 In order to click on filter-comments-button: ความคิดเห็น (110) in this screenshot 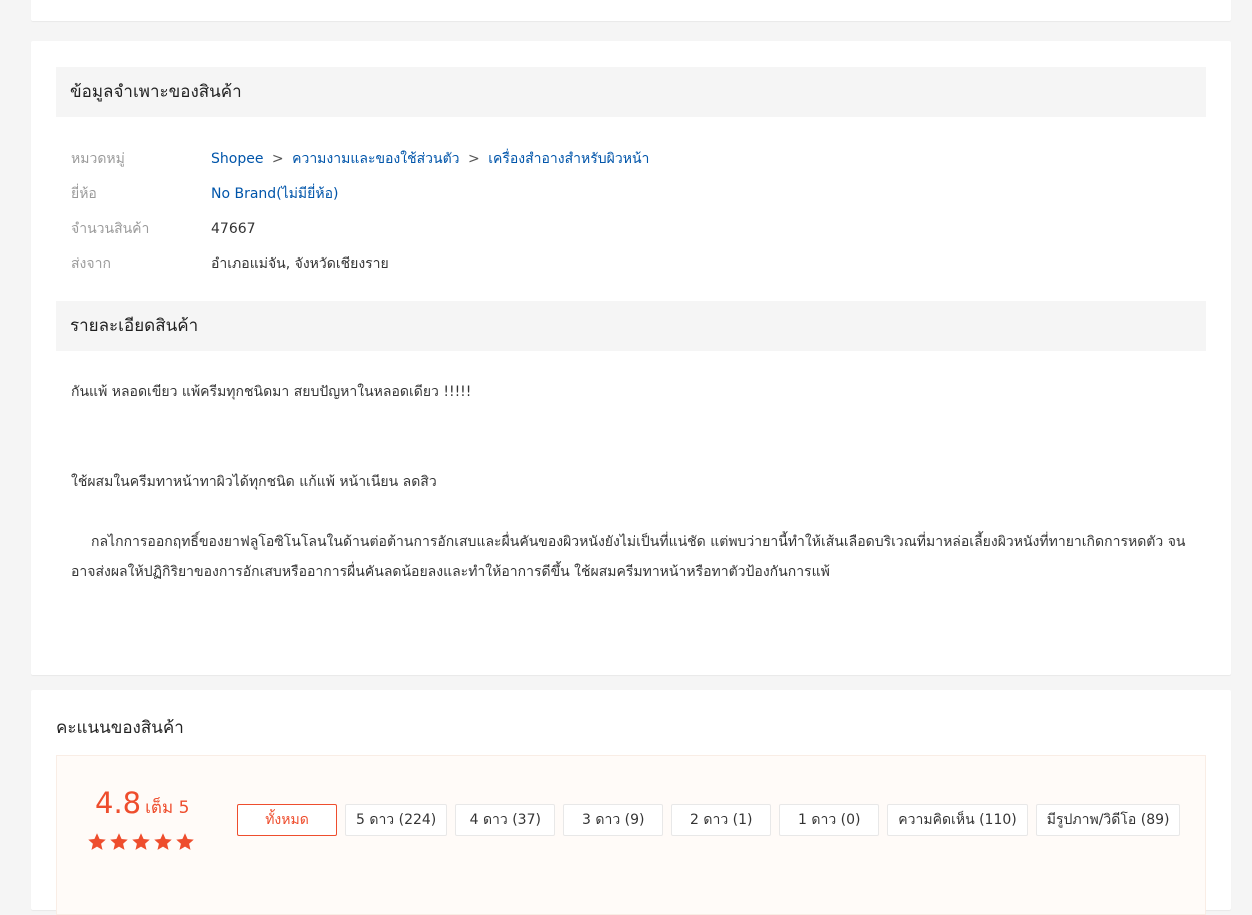, I will do `click(957, 820)`.